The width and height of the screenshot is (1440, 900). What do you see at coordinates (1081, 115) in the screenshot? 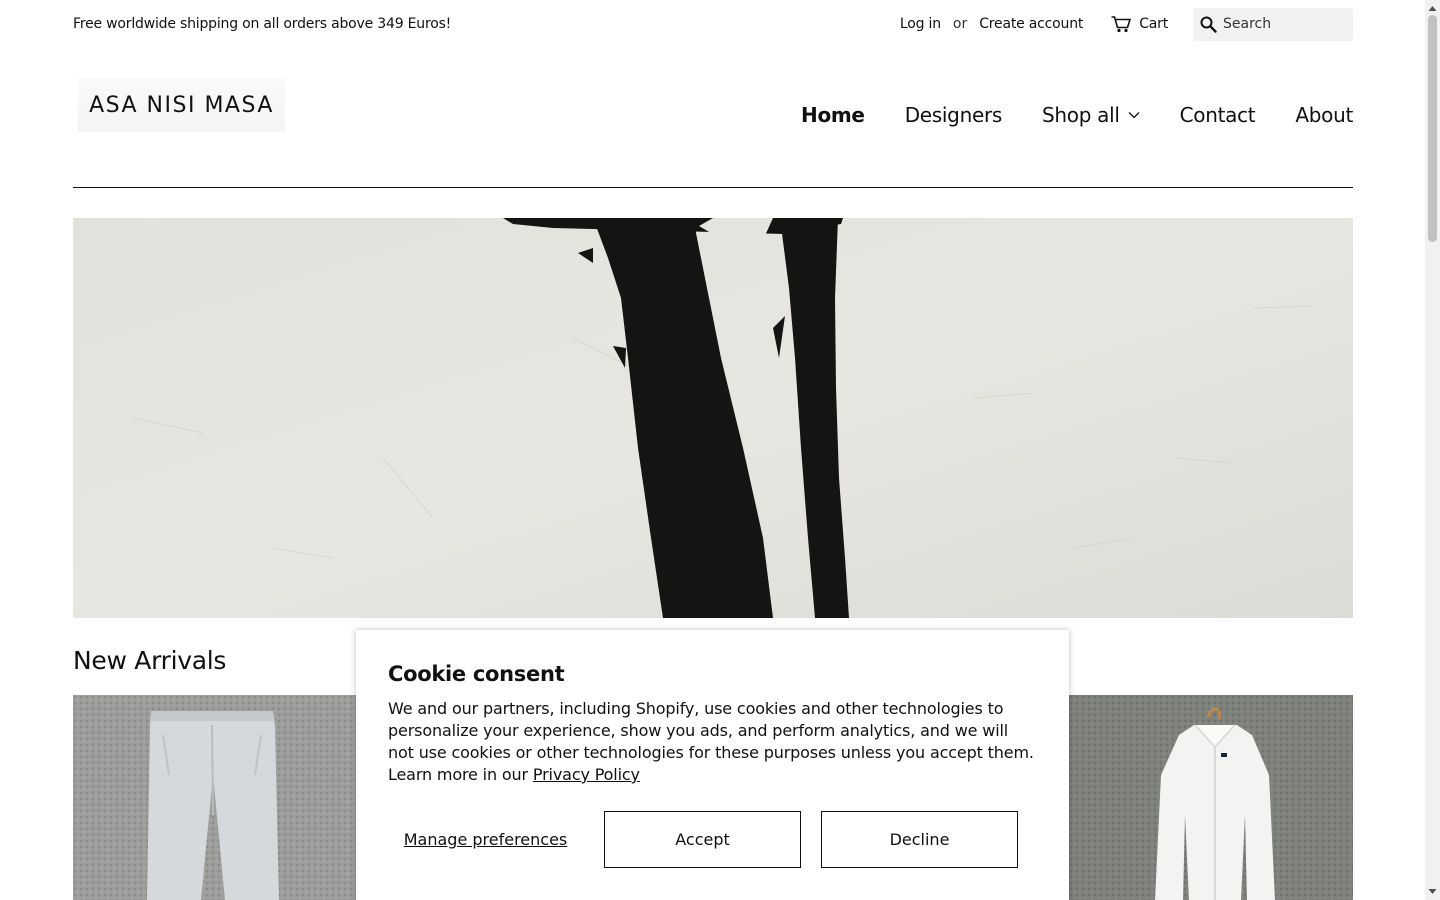
I see `nav-shop-all-label: Shop all` at bounding box center [1081, 115].